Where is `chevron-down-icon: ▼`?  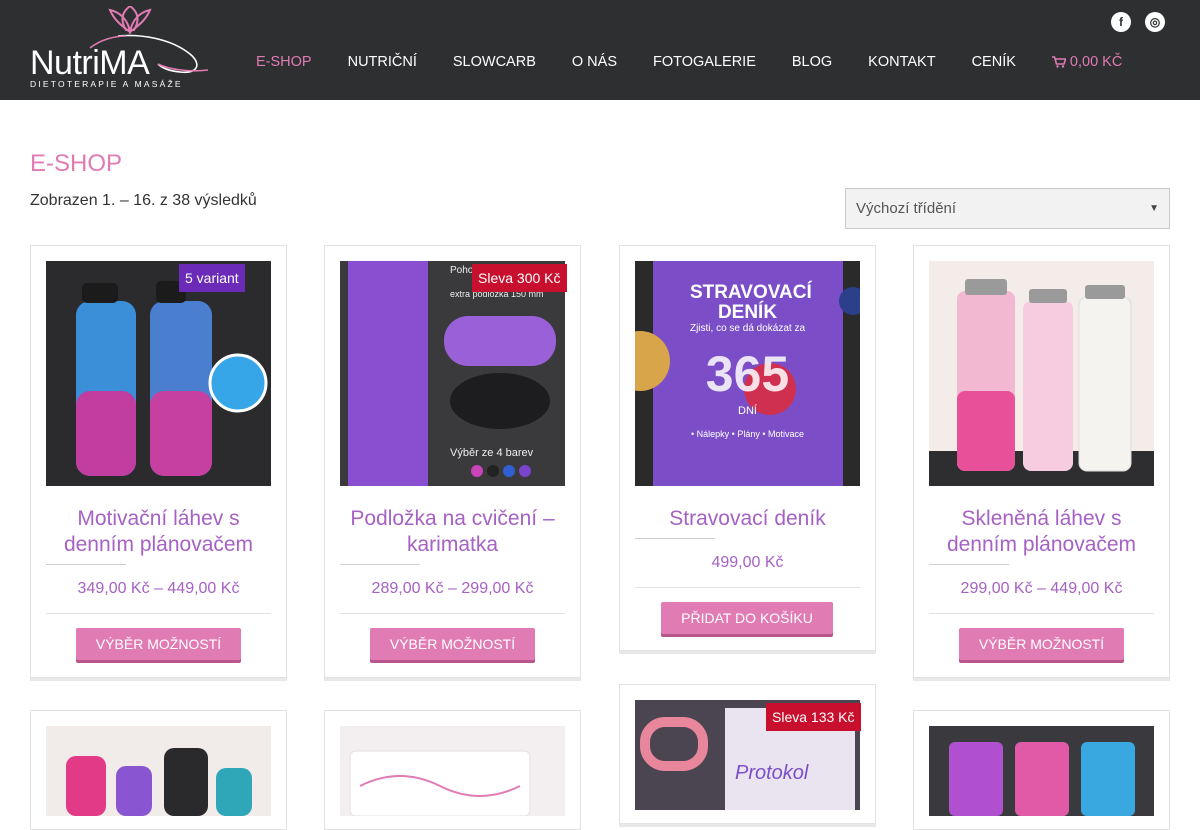 chevron-down-icon: ▼ is located at coordinates (1154, 208).